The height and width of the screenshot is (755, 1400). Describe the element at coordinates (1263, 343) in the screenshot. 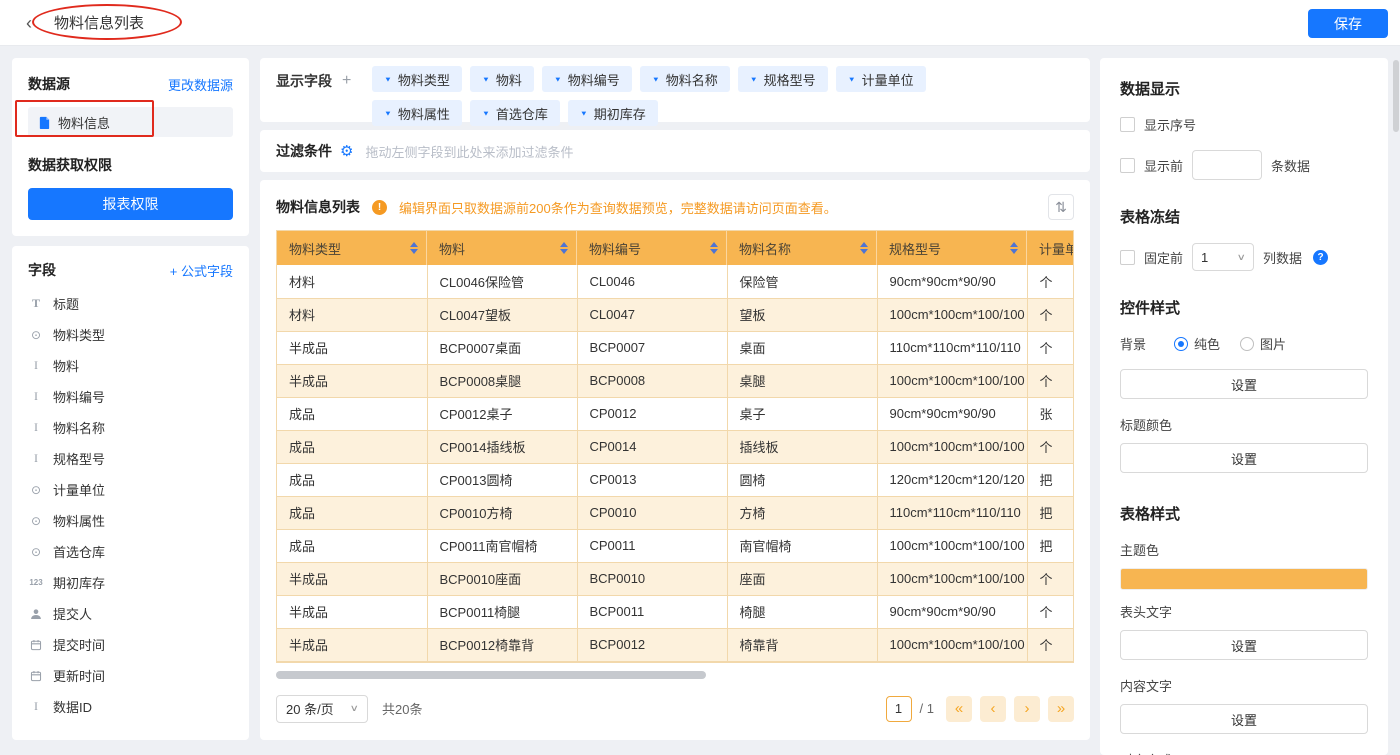

I see `image-radio: 图片` at that location.